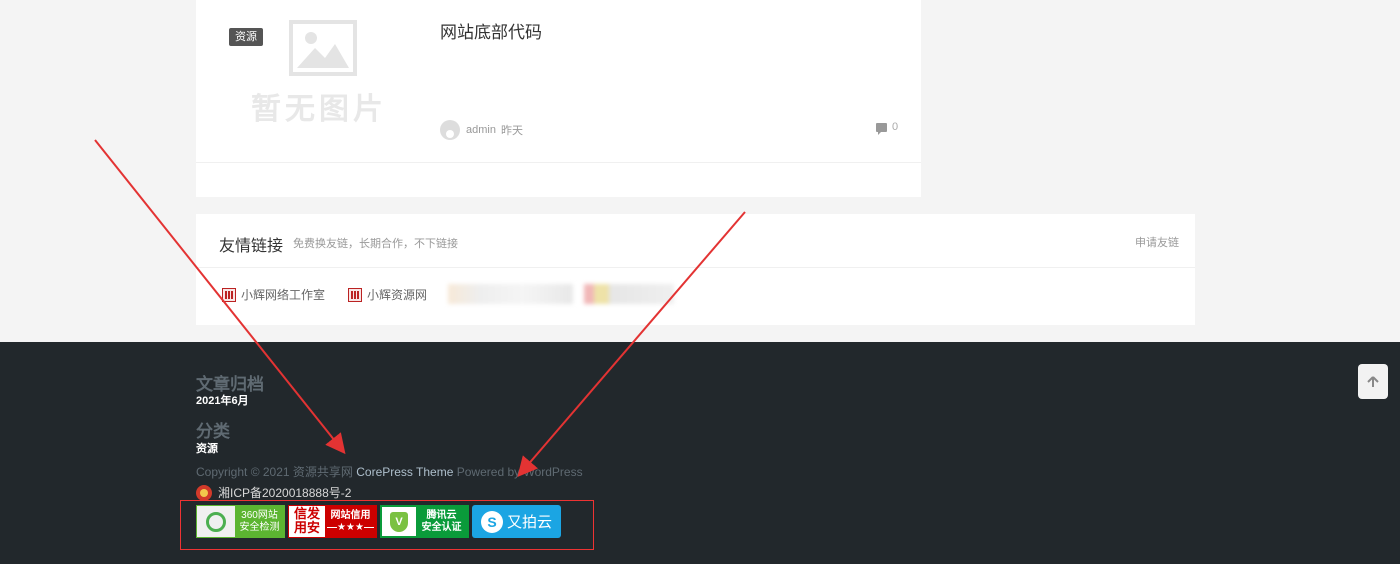 This screenshot has height=564, width=1400. What do you see at coordinates (887, 128) in the screenshot?
I see `comment-count: 0` at bounding box center [887, 128].